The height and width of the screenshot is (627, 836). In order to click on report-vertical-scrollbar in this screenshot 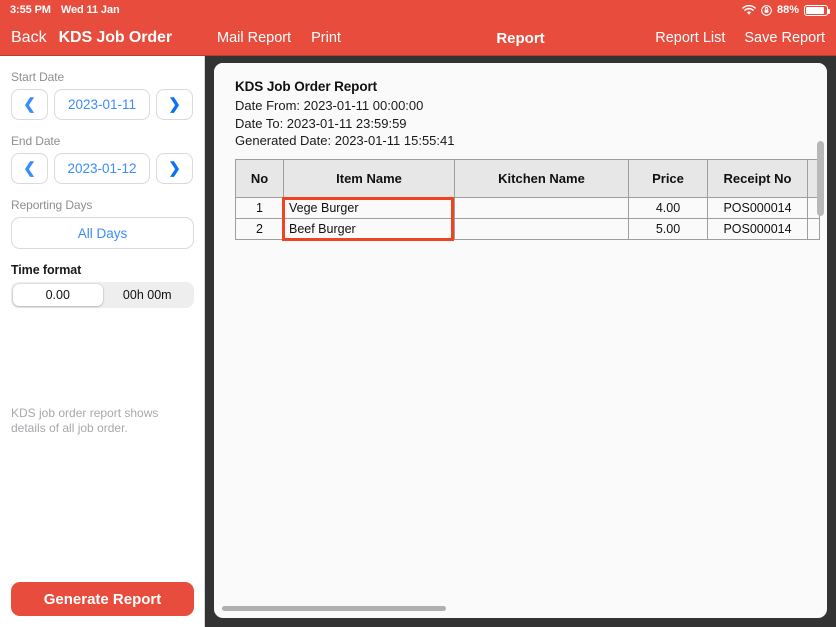, I will do `click(820, 178)`.